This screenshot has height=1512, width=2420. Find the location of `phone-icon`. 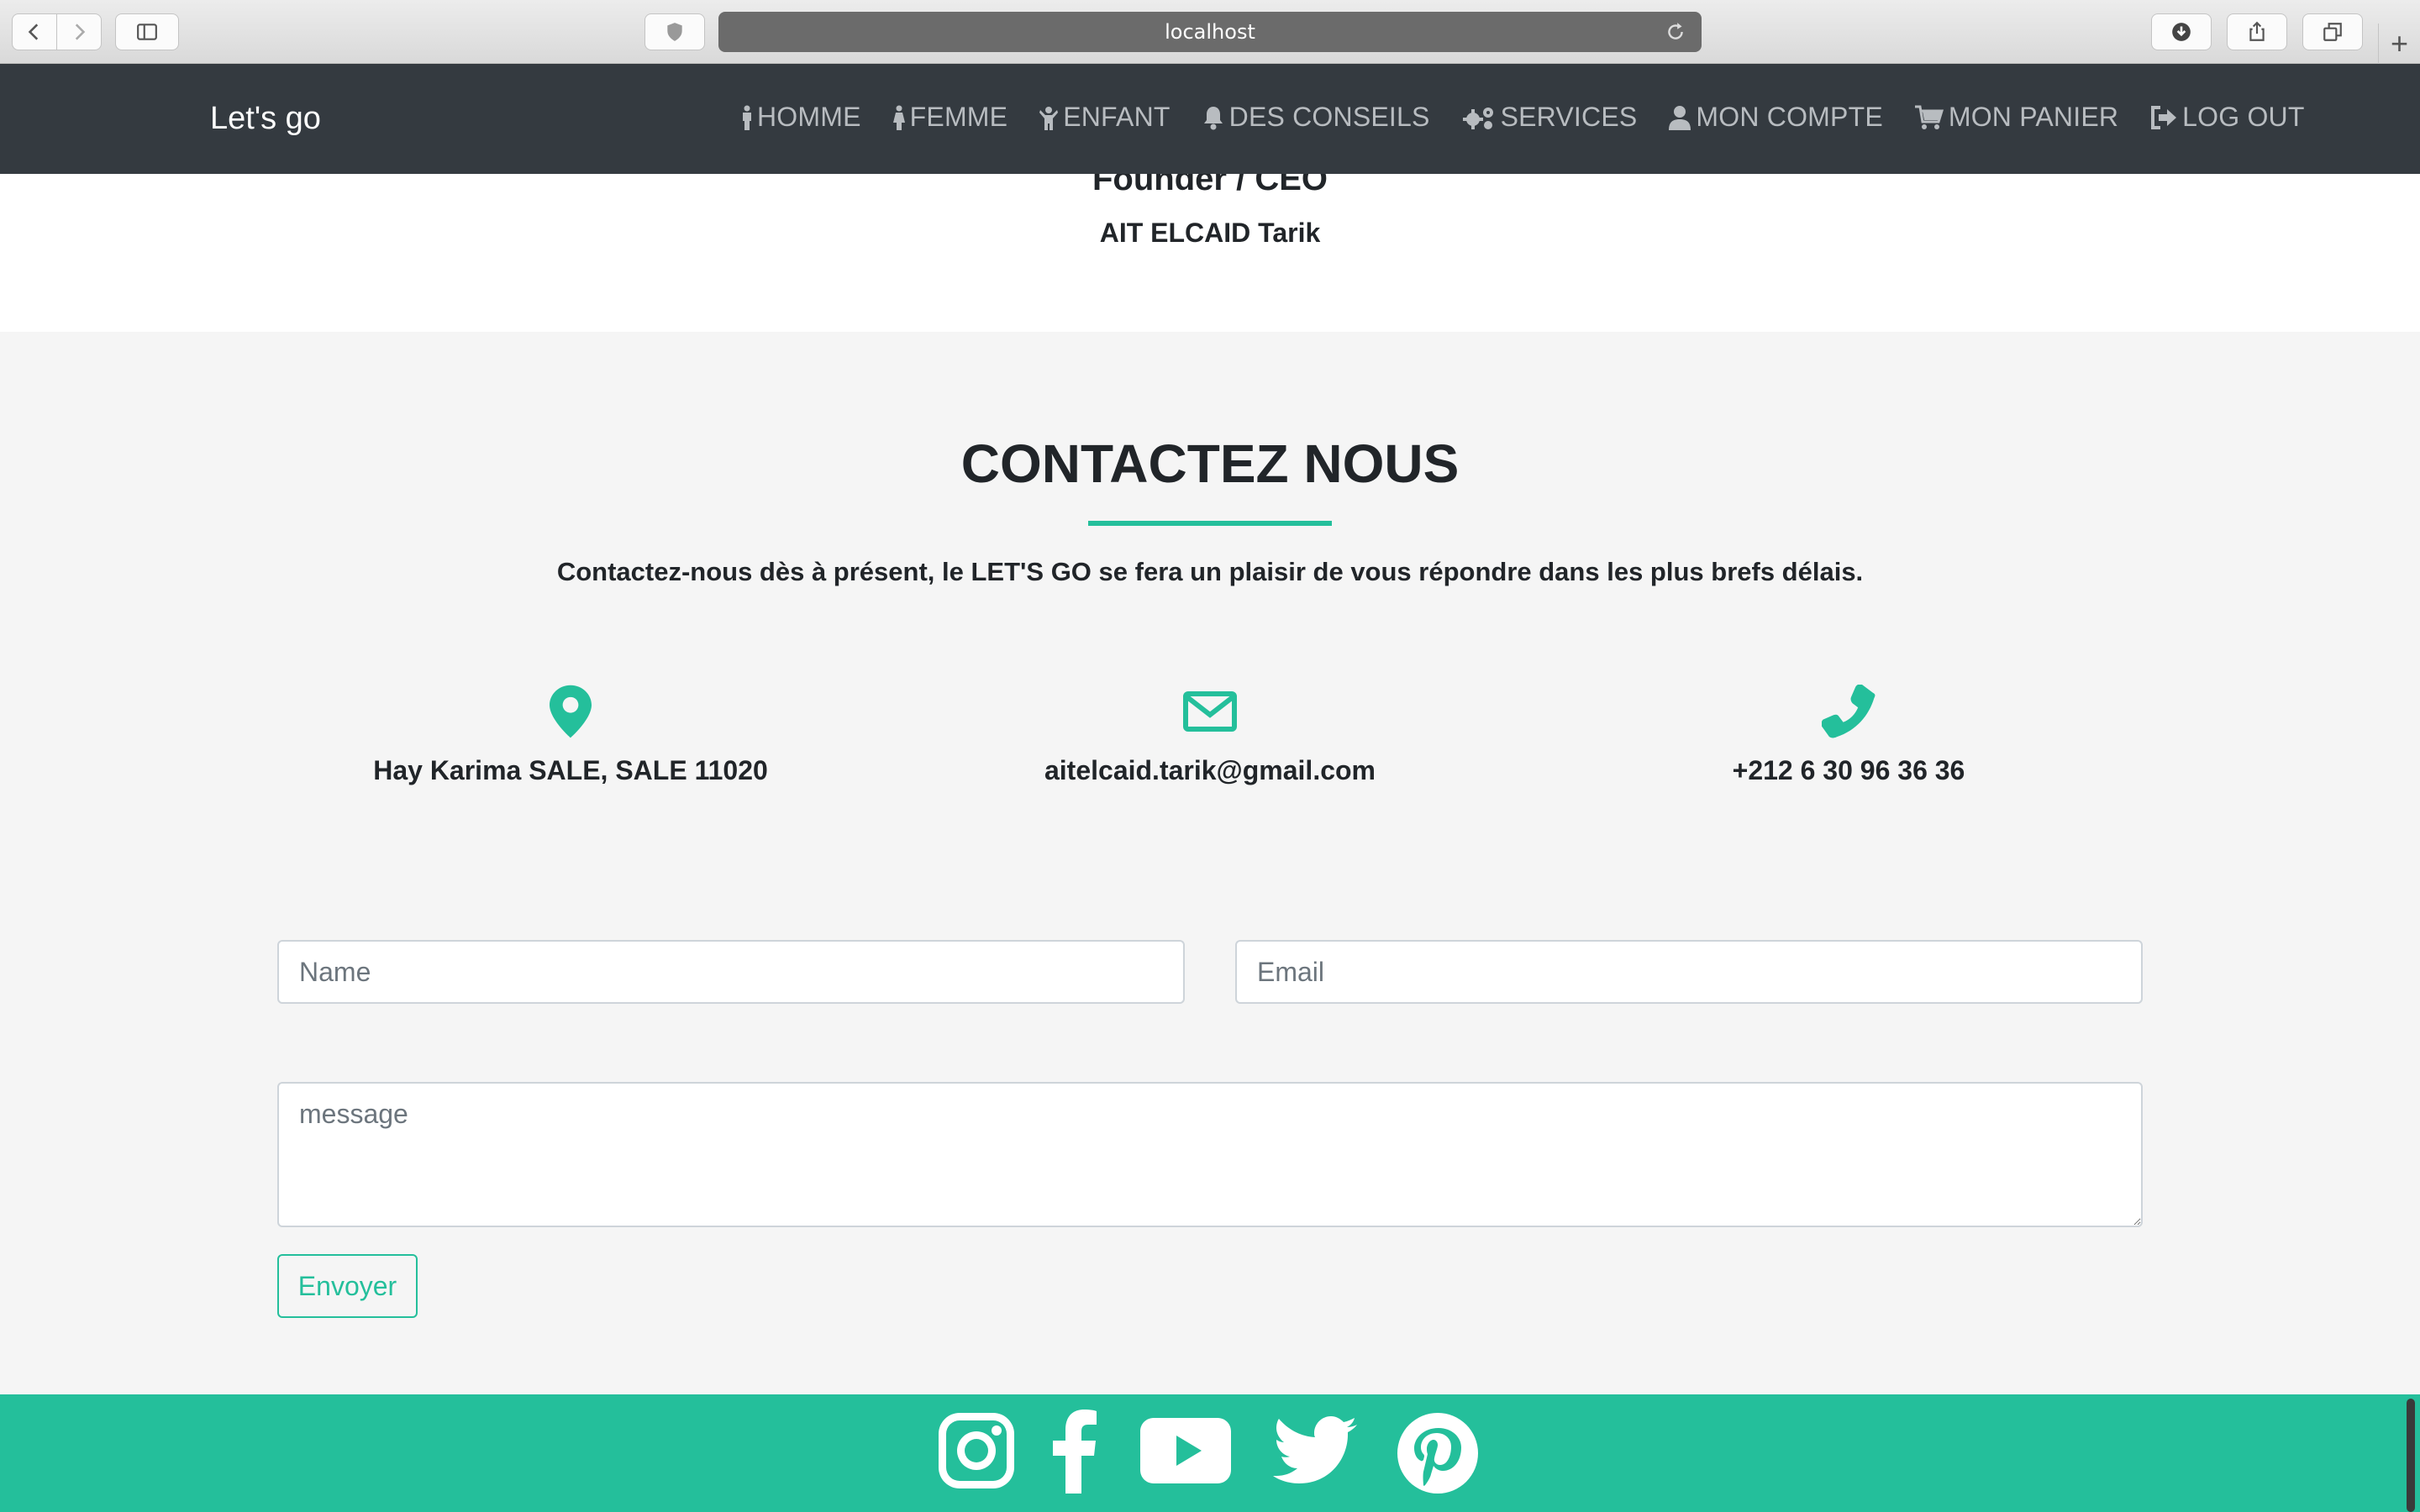

phone-icon is located at coordinates (1849, 711).